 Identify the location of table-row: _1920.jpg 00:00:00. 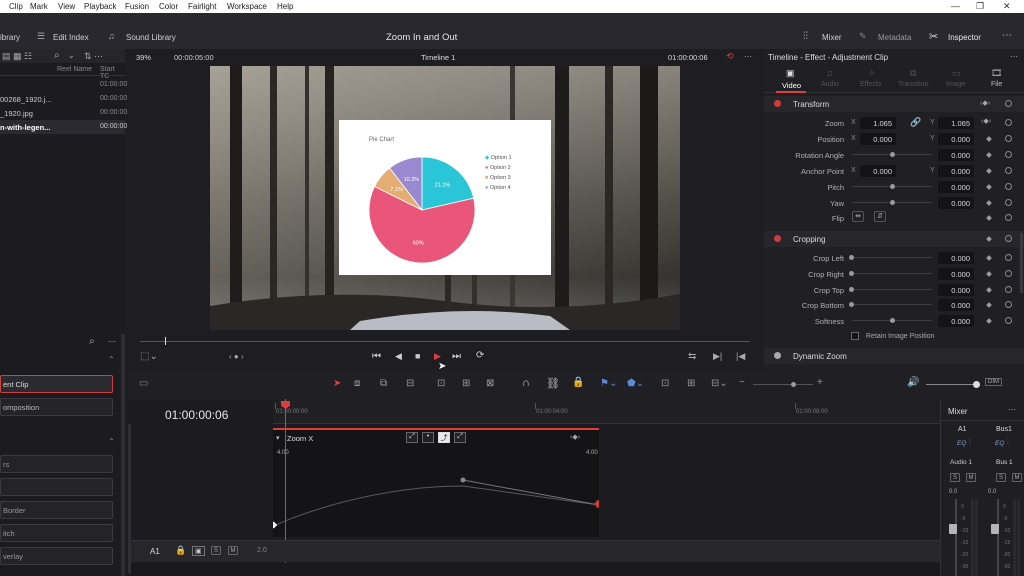
(63, 113).